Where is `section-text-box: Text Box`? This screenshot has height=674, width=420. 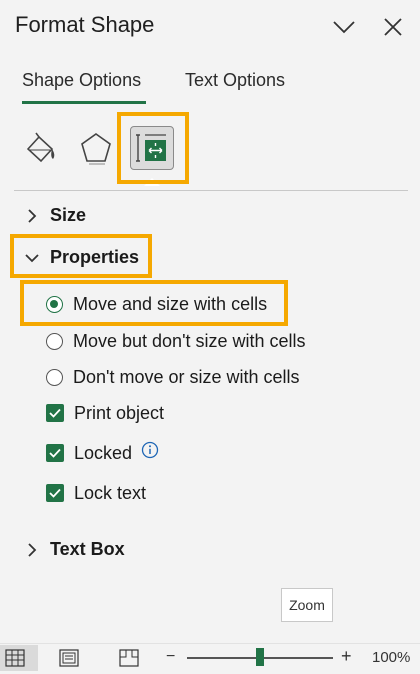 section-text-box: Text Box is located at coordinates (73, 549).